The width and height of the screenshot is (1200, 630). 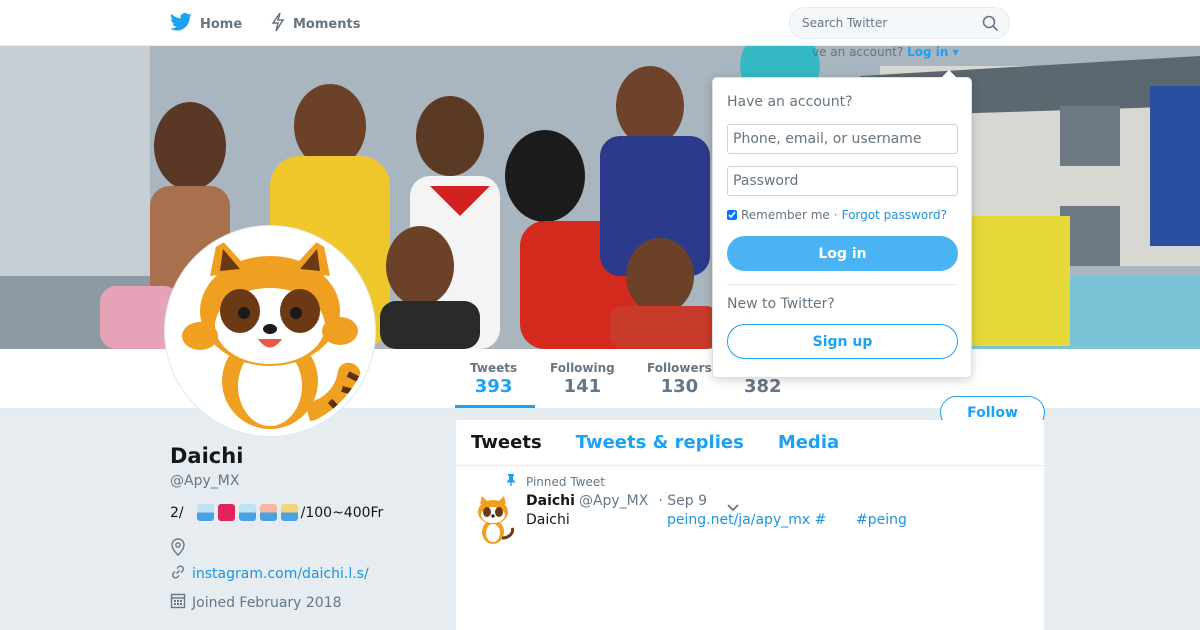 I want to click on tab-media: Media, so click(x=808, y=442).